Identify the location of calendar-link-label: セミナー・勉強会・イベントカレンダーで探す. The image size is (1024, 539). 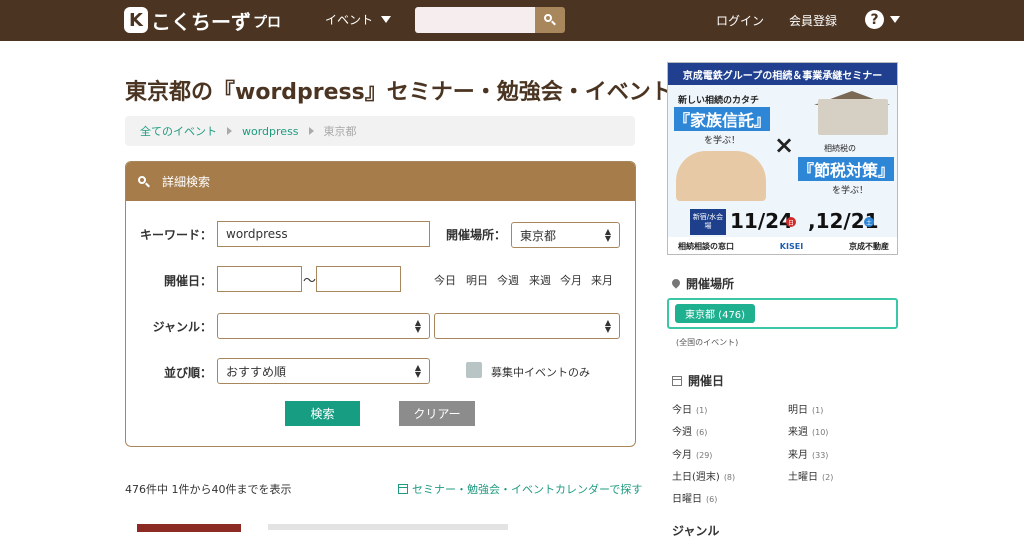
(527, 489).